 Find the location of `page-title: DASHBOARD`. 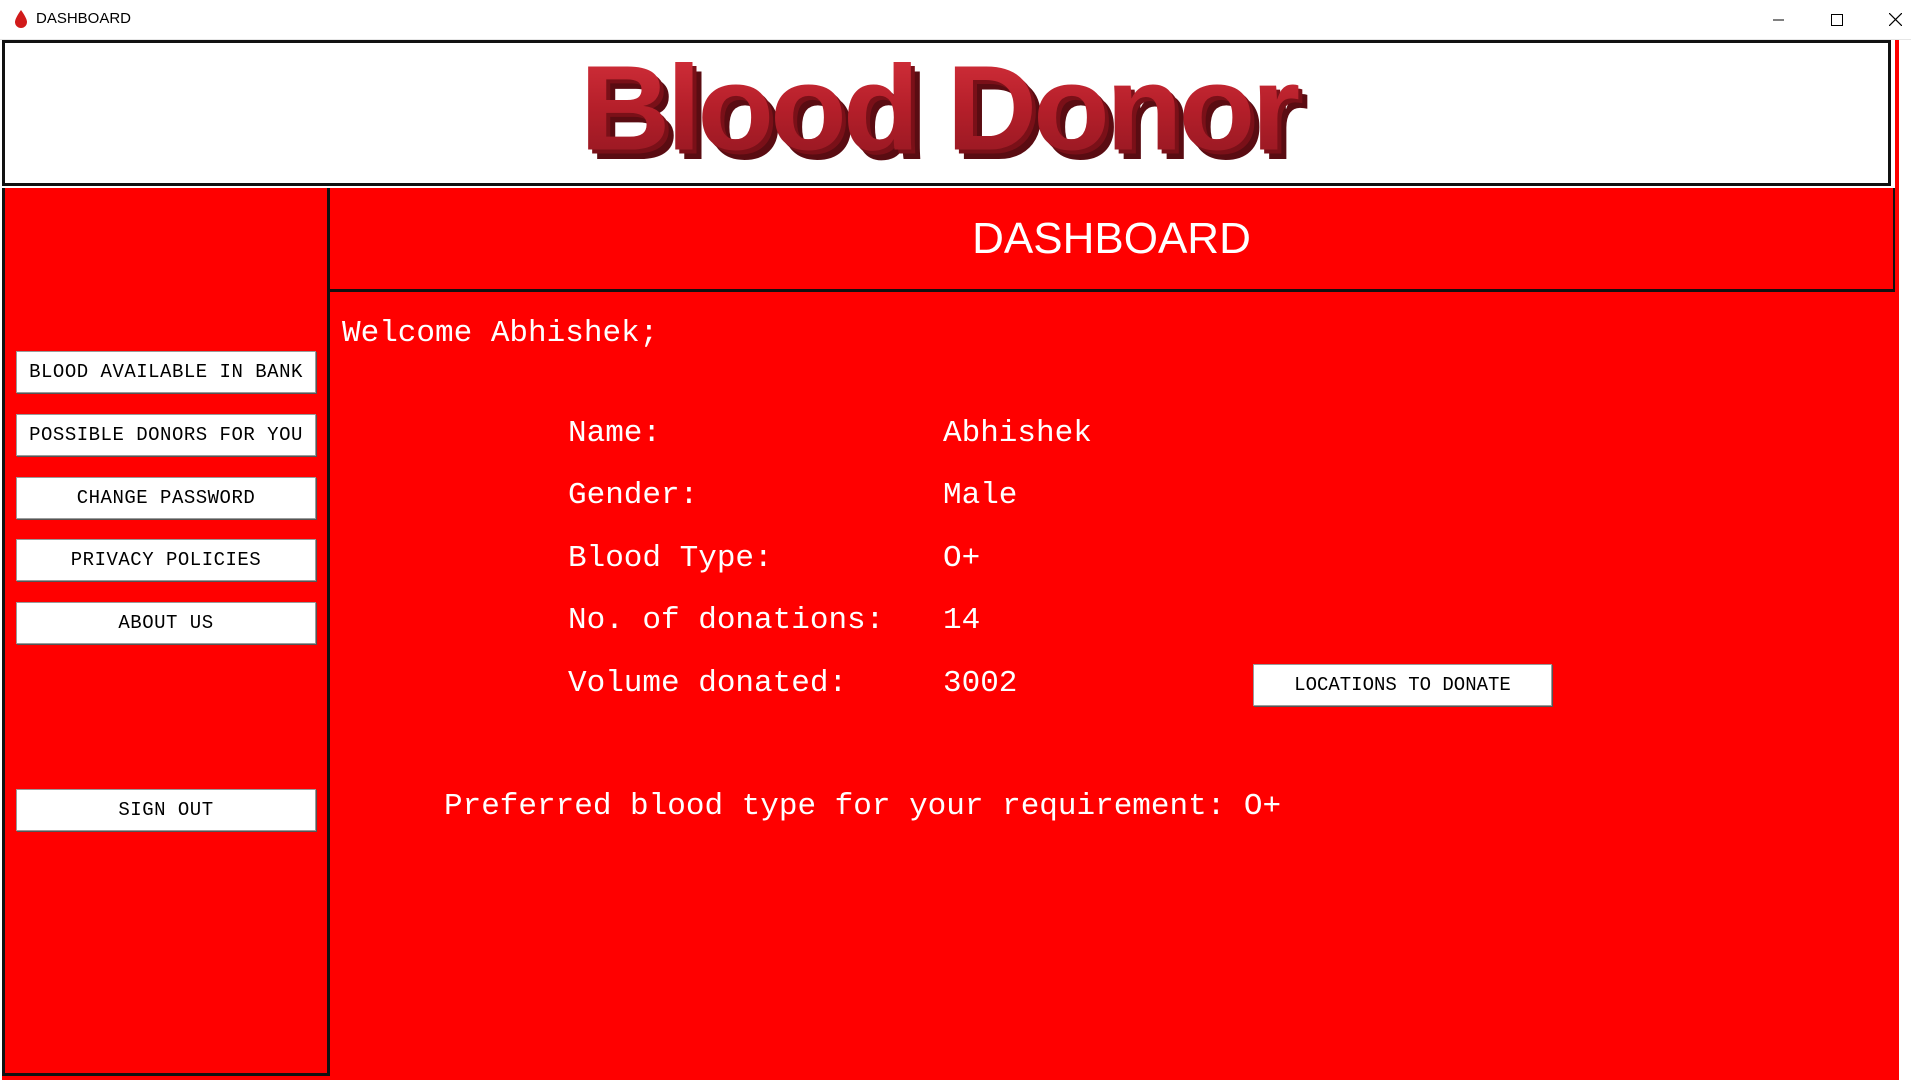

page-title: DASHBOARD is located at coordinates (1111, 238).